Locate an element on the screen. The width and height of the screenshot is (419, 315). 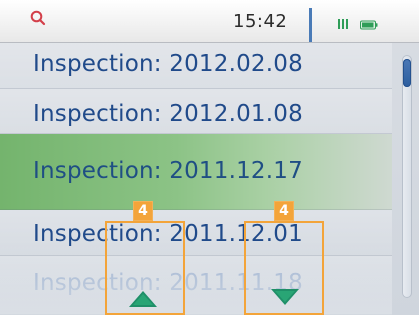
inspection-list-item: Inspection: 2011.12.01 is located at coordinates (196, 233).